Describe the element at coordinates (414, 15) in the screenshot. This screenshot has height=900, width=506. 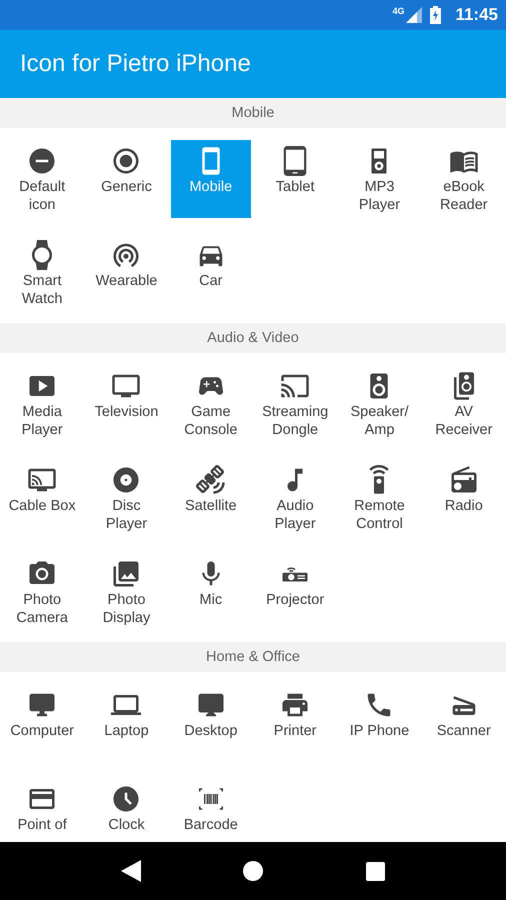
I see `signal-icon` at that location.